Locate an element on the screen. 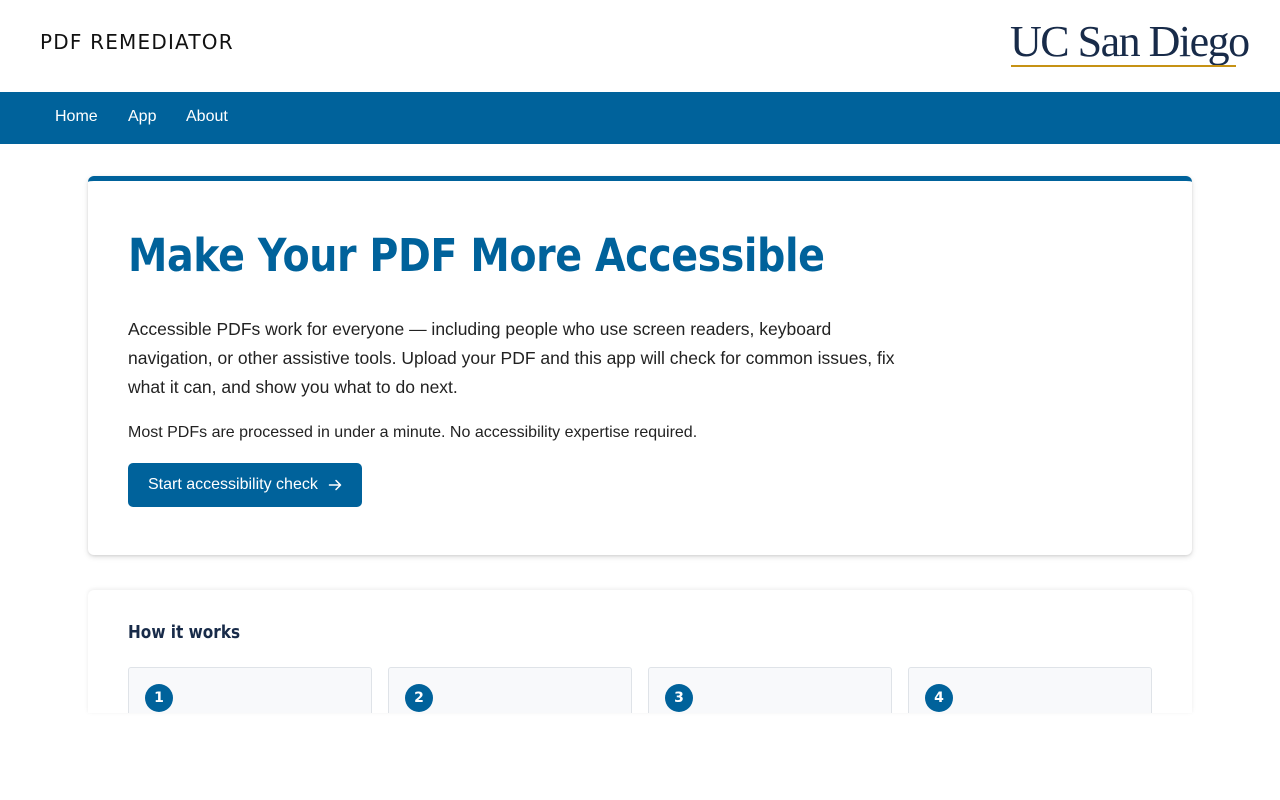 The image size is (1280, 800). nav-link-home: Home is located at coordinates (76, 117).